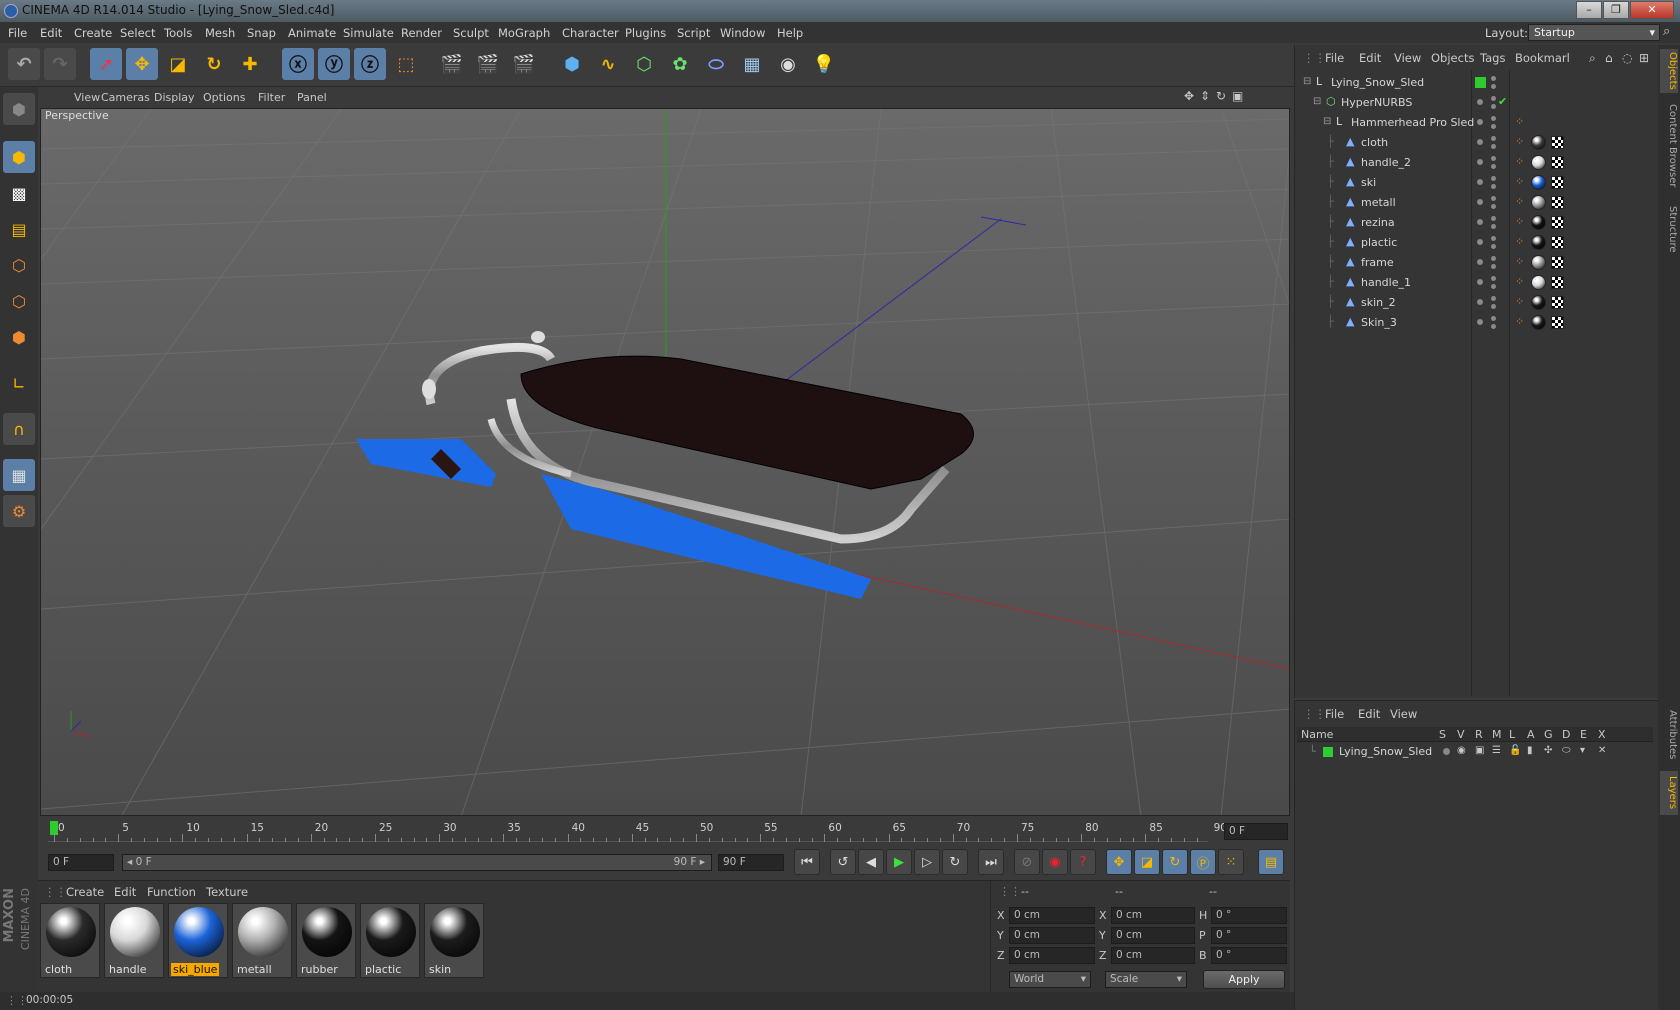 The width and height of the screenshot is (1680, 1010). Describe the element at coordinates (1189, 96) in the screenshot. I see `viewport-pan-icon: ✥` at that location.